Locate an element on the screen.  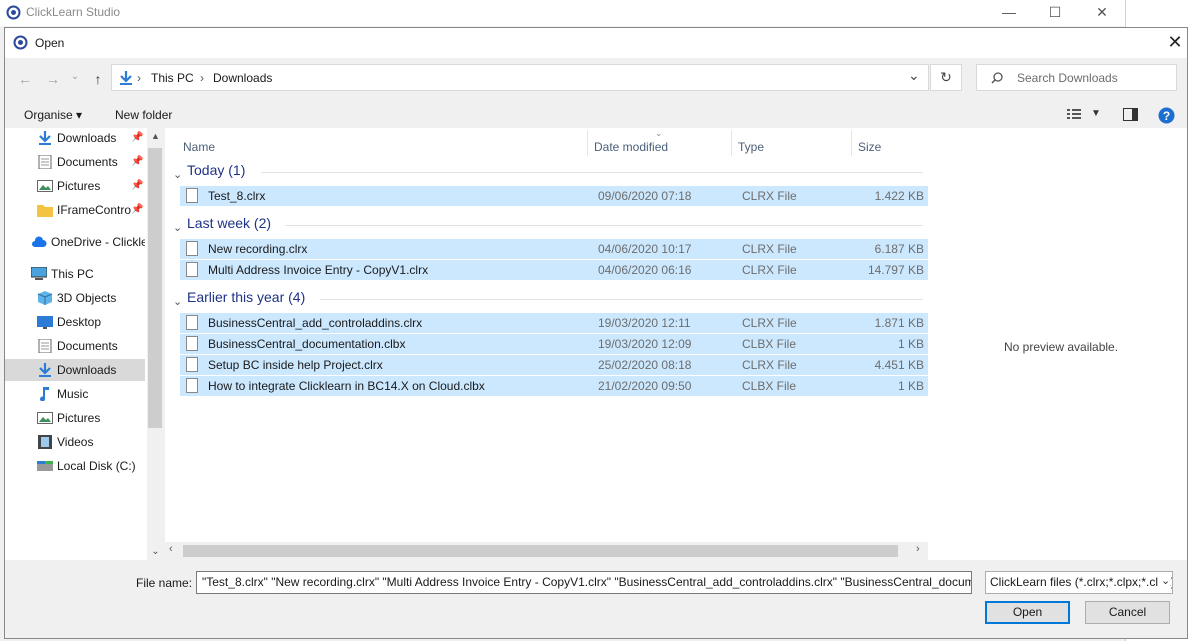
group-header: Last week (2) is located at coordinates (229, 223).